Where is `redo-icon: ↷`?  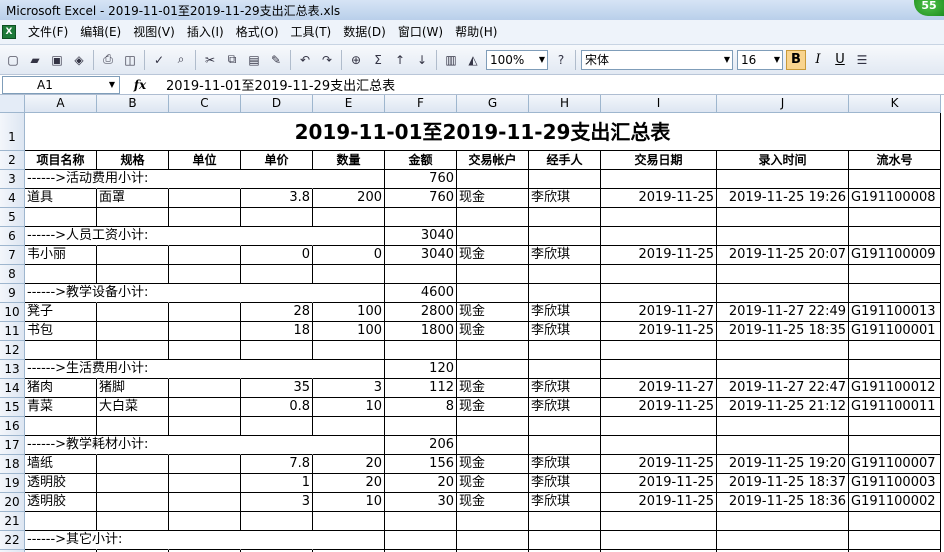
redo-icon: ↷ is located at coordinates (327, 60).